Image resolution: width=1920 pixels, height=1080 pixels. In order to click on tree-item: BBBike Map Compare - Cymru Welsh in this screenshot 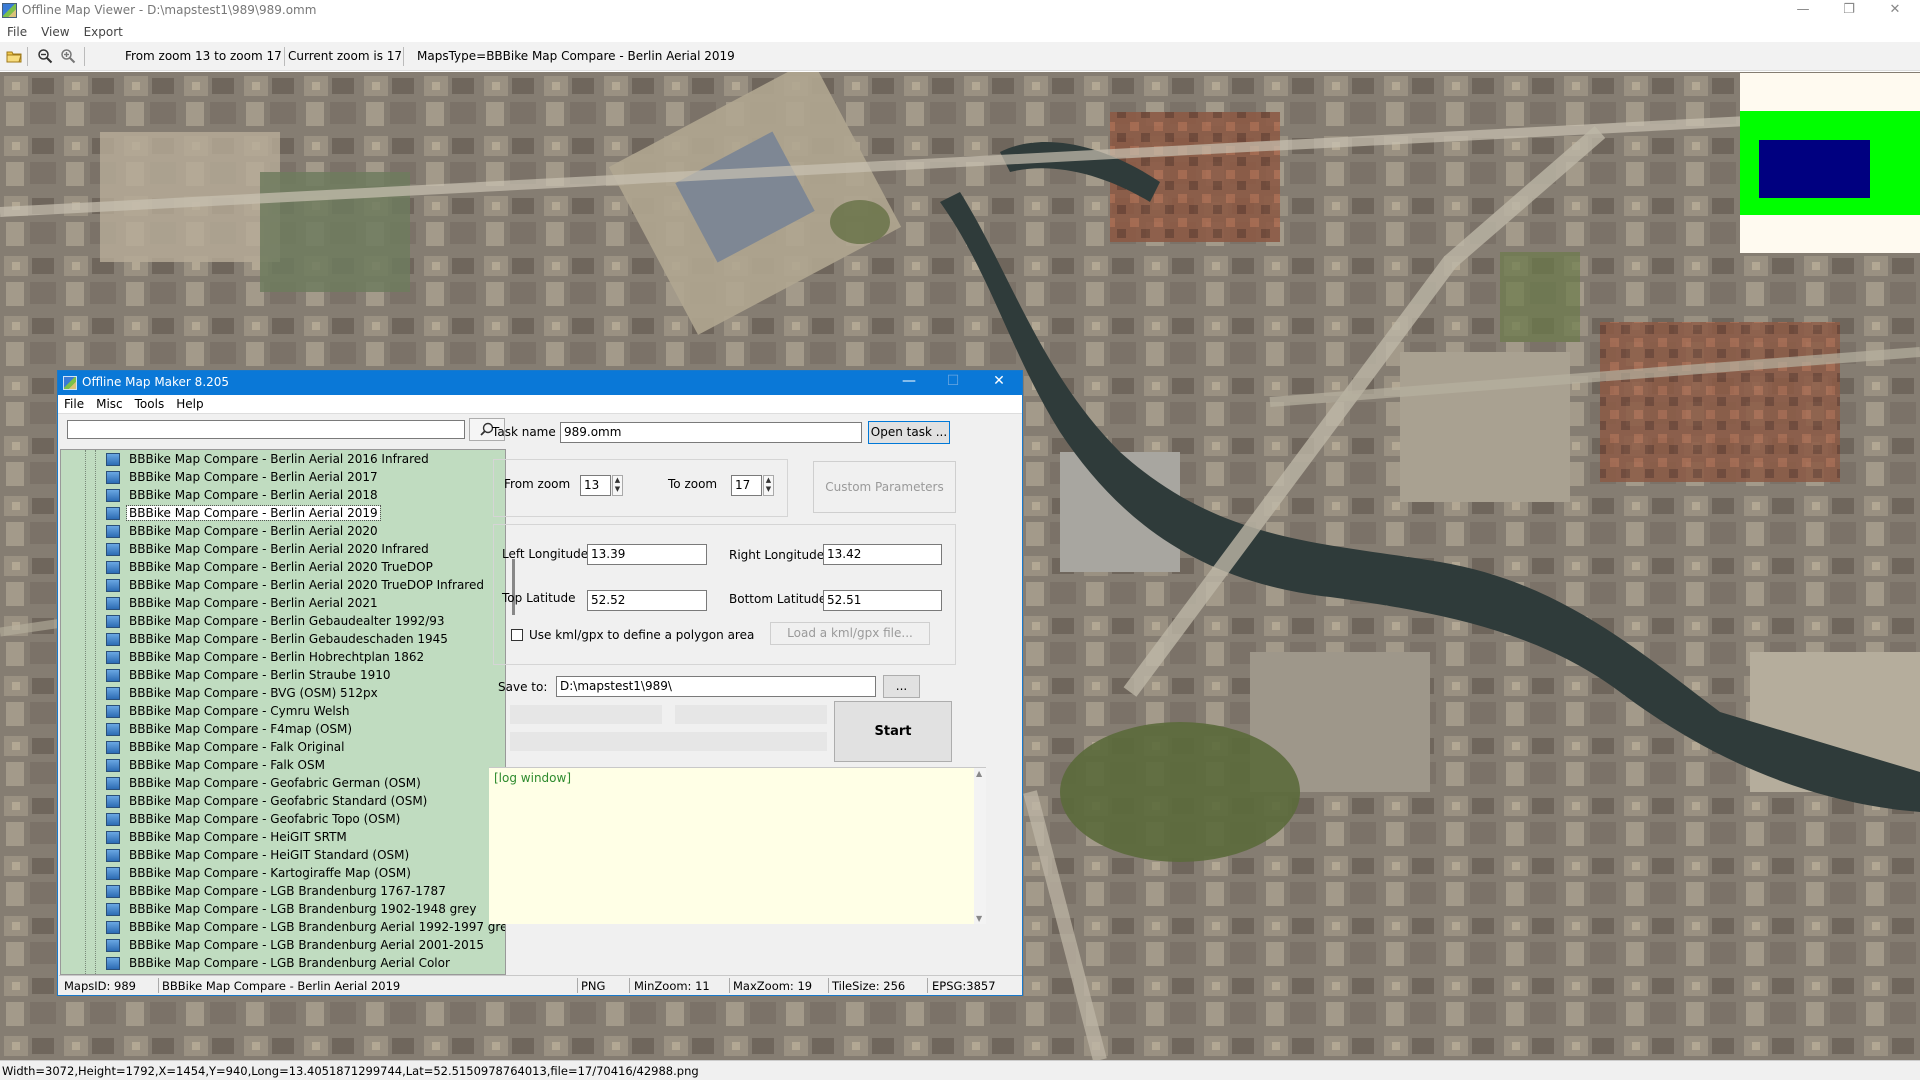, I will do `click(281, 712)`.